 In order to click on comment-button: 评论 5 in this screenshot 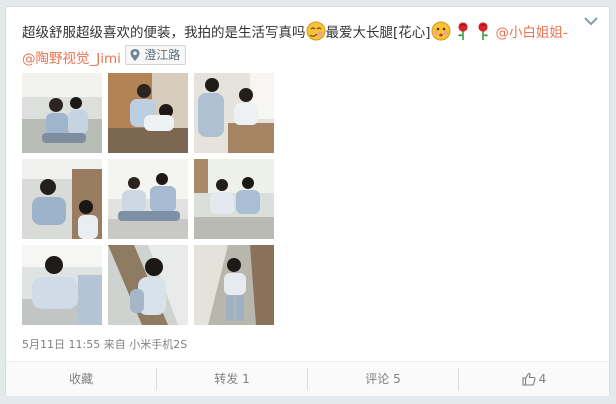, I will do `click(383, 379)`.